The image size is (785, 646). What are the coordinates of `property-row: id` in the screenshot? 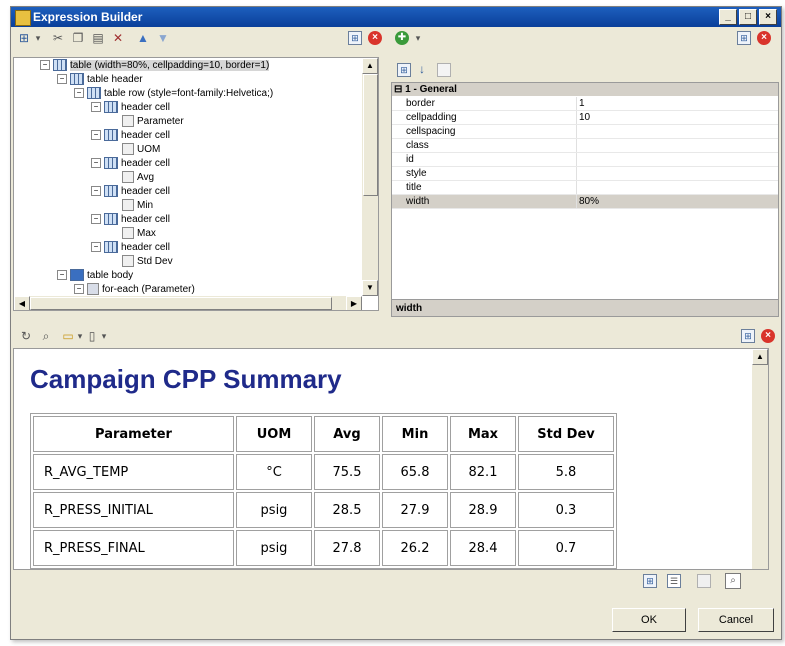 It's located at (585, 160).